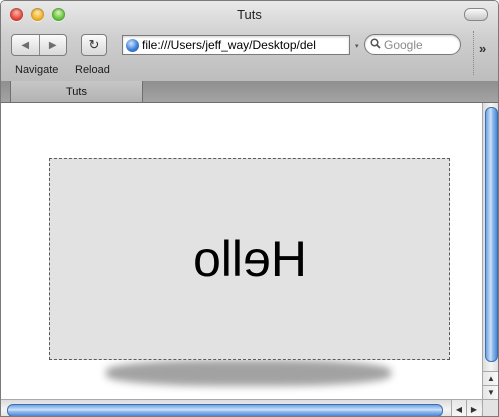 The width and height of the screenshot is (499, 417). I want to click on back-arrow-icon: ◀, so click(25, 45).